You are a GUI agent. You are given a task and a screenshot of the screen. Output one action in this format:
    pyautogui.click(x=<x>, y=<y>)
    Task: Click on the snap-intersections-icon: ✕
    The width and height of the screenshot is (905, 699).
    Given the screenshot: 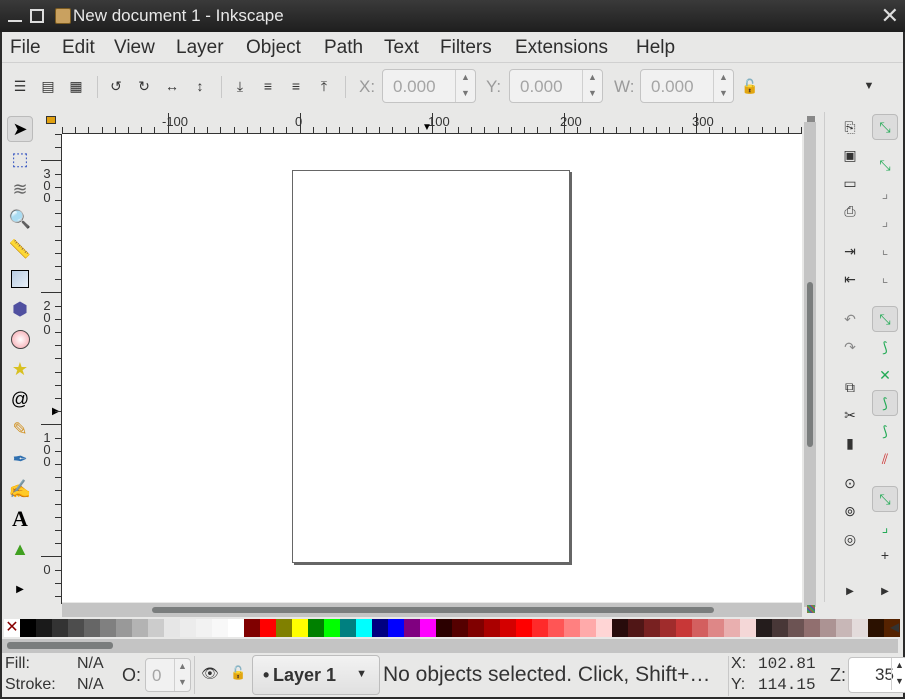 What is the action you would take?
    pyautogui.click(x=885, y=375)
    